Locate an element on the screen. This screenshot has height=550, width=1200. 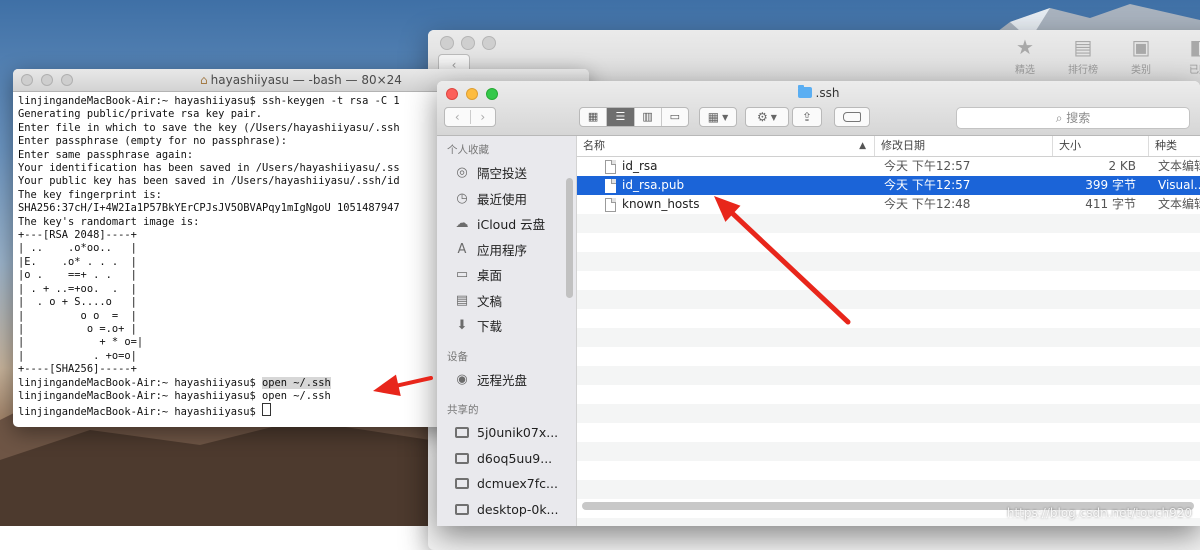
tag-button is located at coordinates (852, 117).